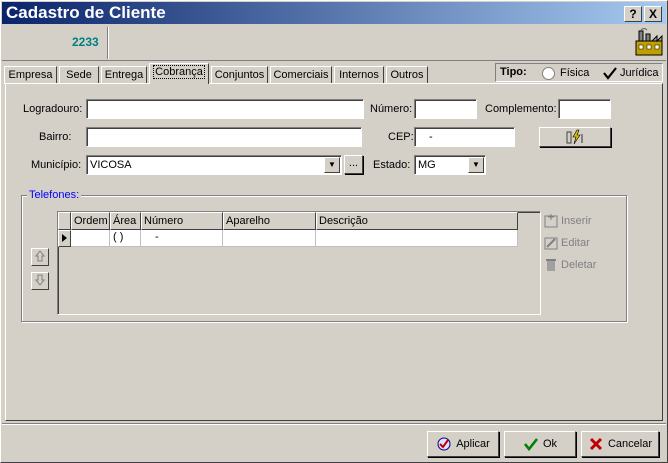 Image resolution: width=668 pixels, height=463 pixels. Describe the element at coordinates (54, 195) in the screenshot. I see `telefones-title: Telefones:` at that location.